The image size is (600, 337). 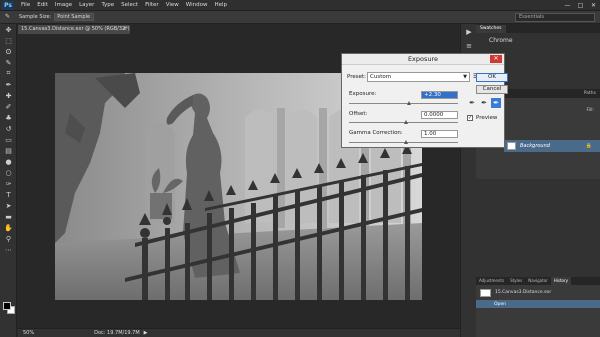 I want to click on play-icon: ▶, so click(x=469, y=32).